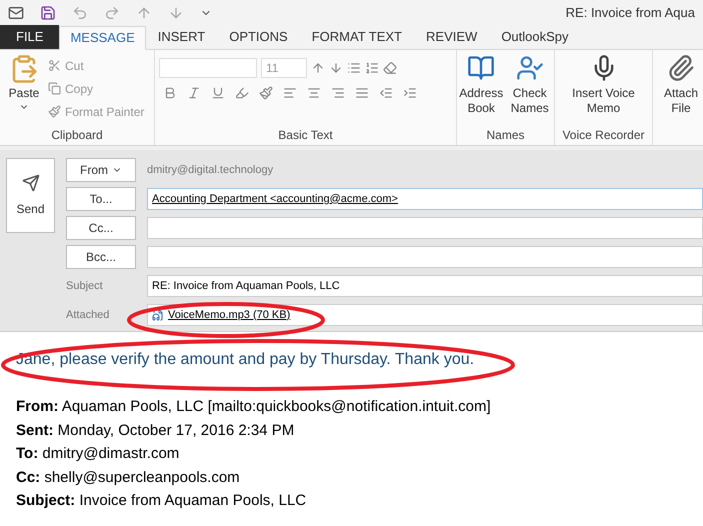 This screenshot has height=526, width=703. Describe the element at coordinates (362, 93) in the screenshot. I see `justify-icon` at that location.